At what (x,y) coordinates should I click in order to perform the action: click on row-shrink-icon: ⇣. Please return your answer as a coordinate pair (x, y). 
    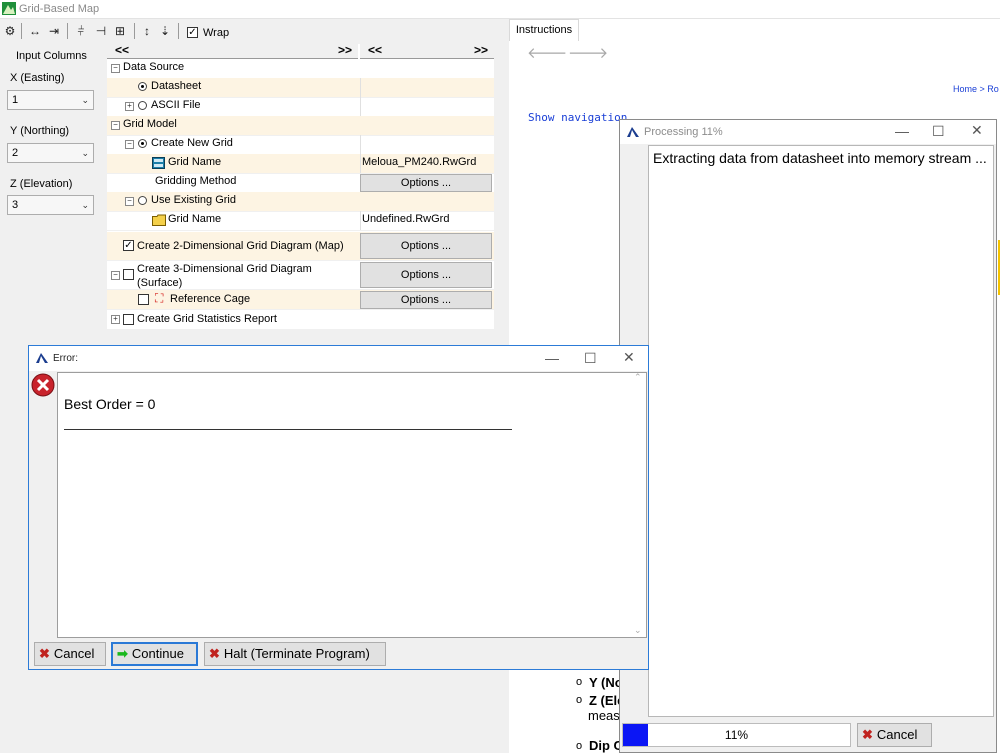
    Looking at the image, I should click on (165, 31).